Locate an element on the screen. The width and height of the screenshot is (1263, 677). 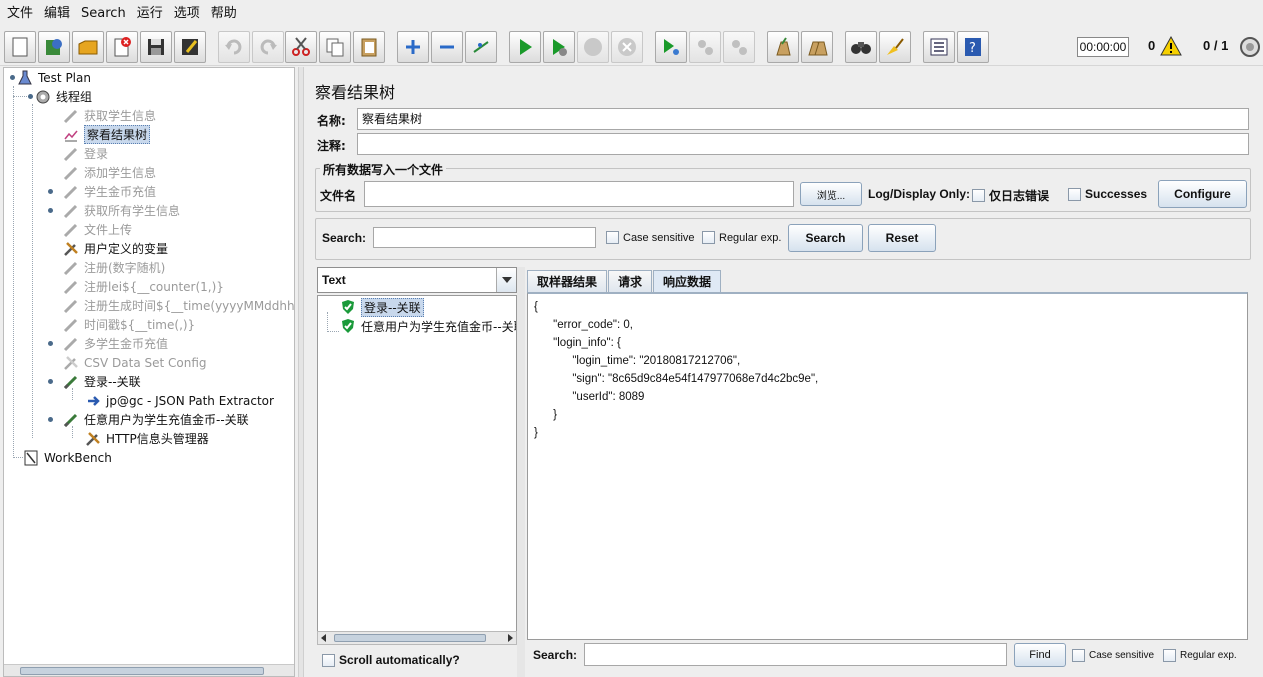
redo-button is located at coordinates (268, 47).